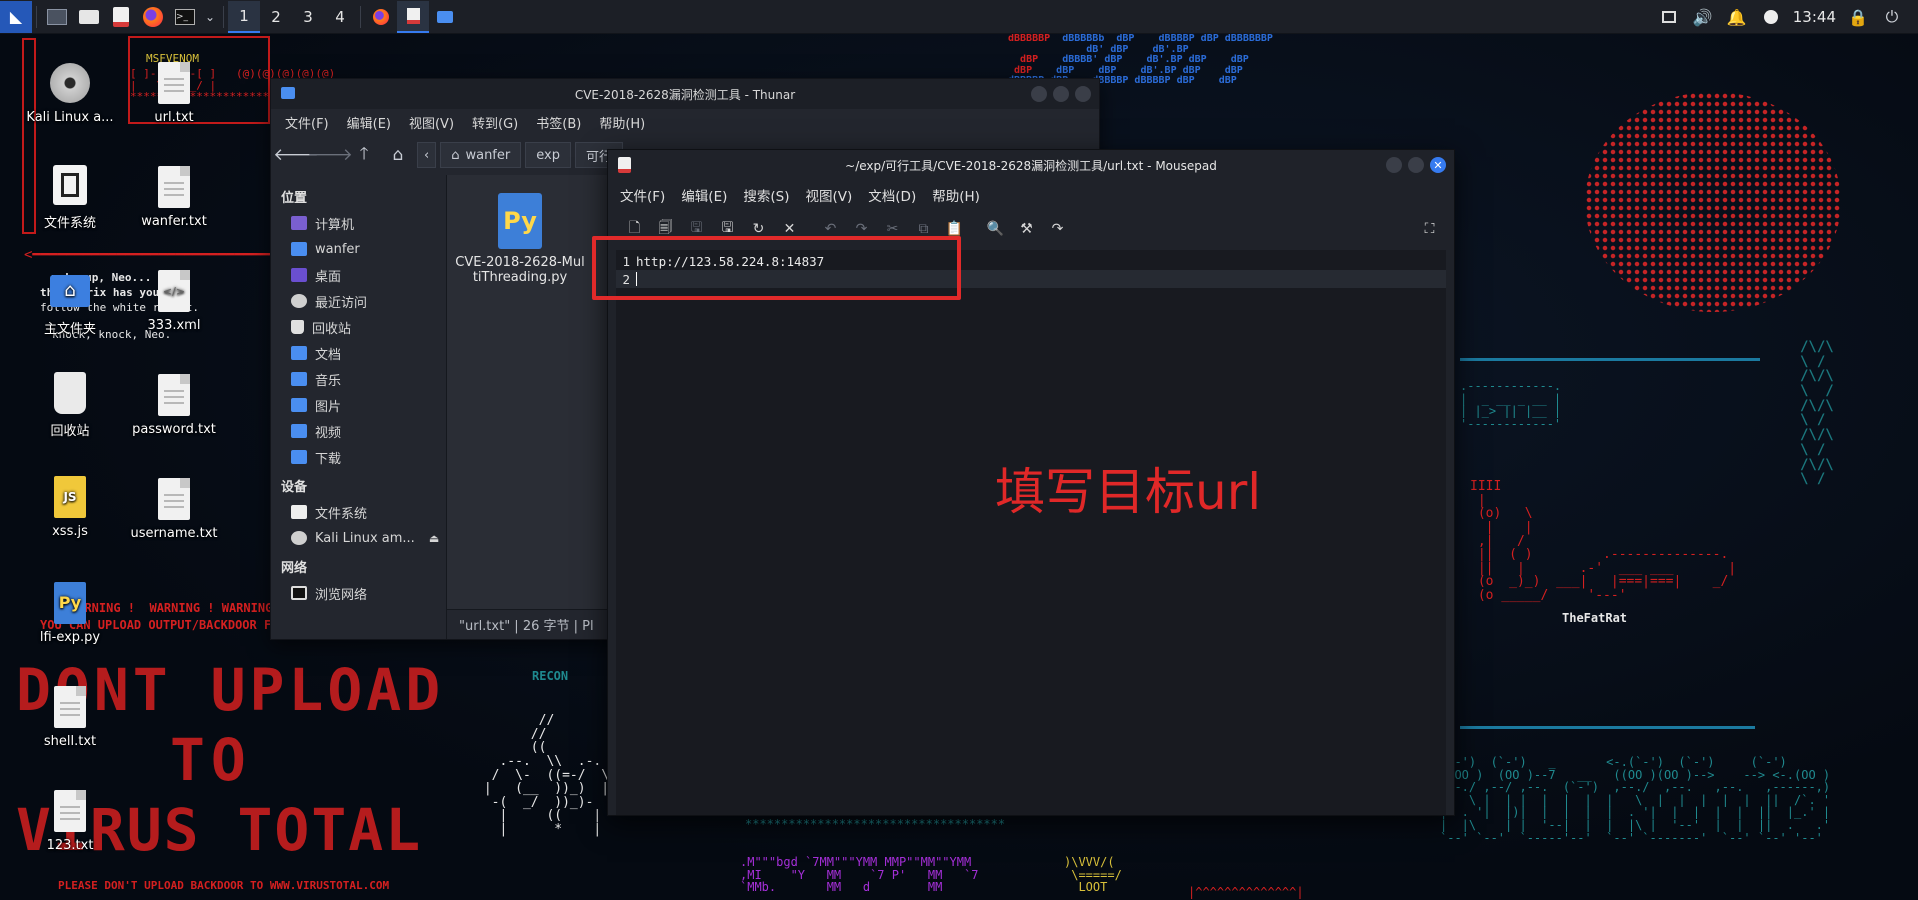 This screenshot has height=900, width=1918. I want to click on drive-icon, so click(299, 512).